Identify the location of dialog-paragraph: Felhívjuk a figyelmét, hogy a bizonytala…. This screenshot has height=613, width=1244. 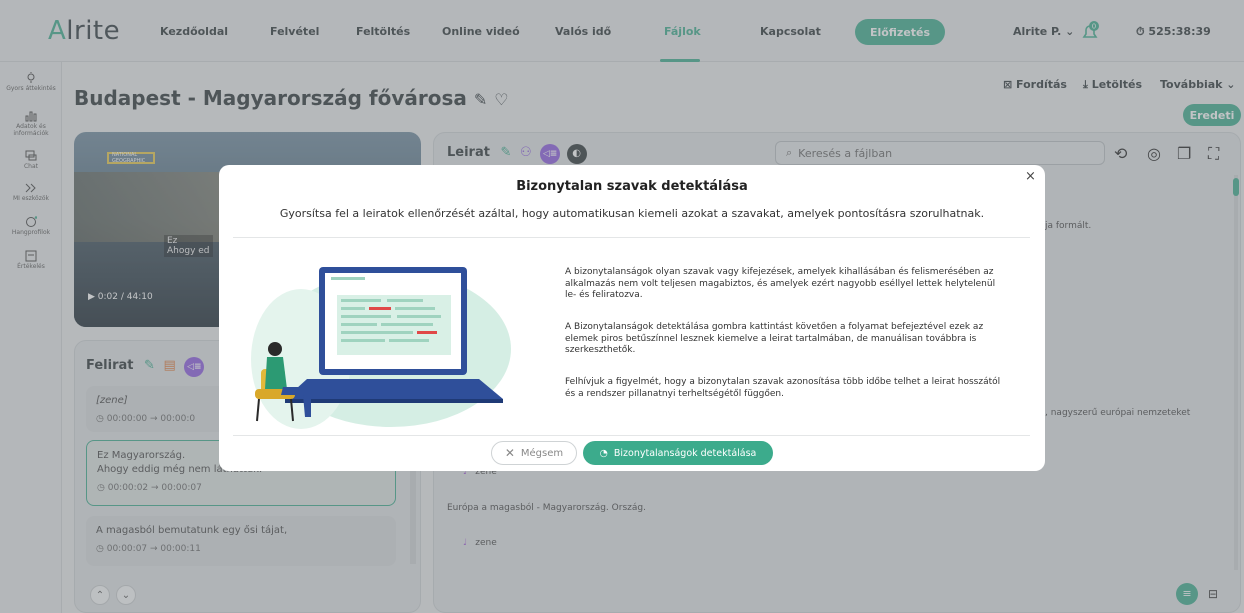
(783, 388).